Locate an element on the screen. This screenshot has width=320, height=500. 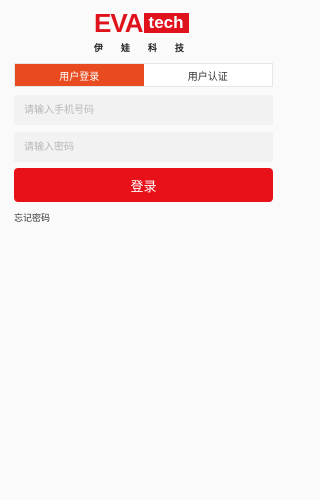
logo-chinese-name: 伊 娃 科 技 is located at coordinates (142, 47).